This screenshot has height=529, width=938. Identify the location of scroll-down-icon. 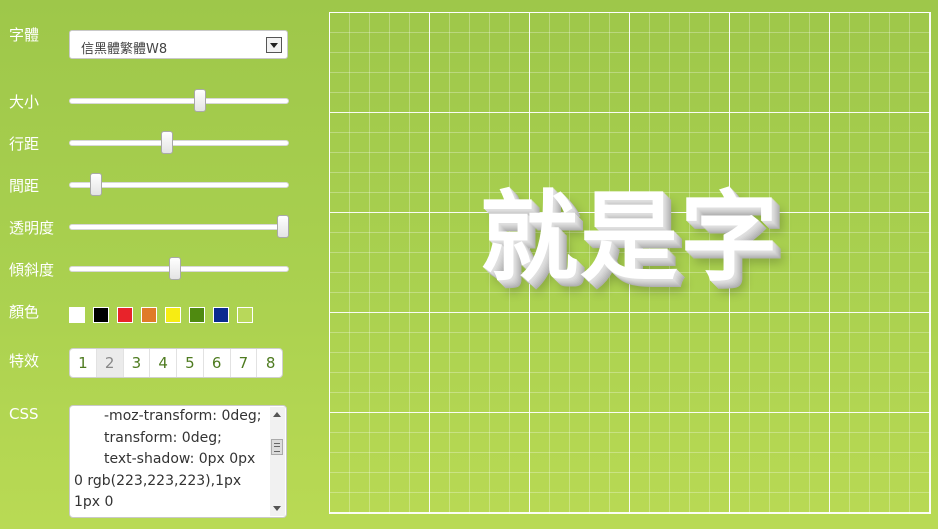
(277, 508).